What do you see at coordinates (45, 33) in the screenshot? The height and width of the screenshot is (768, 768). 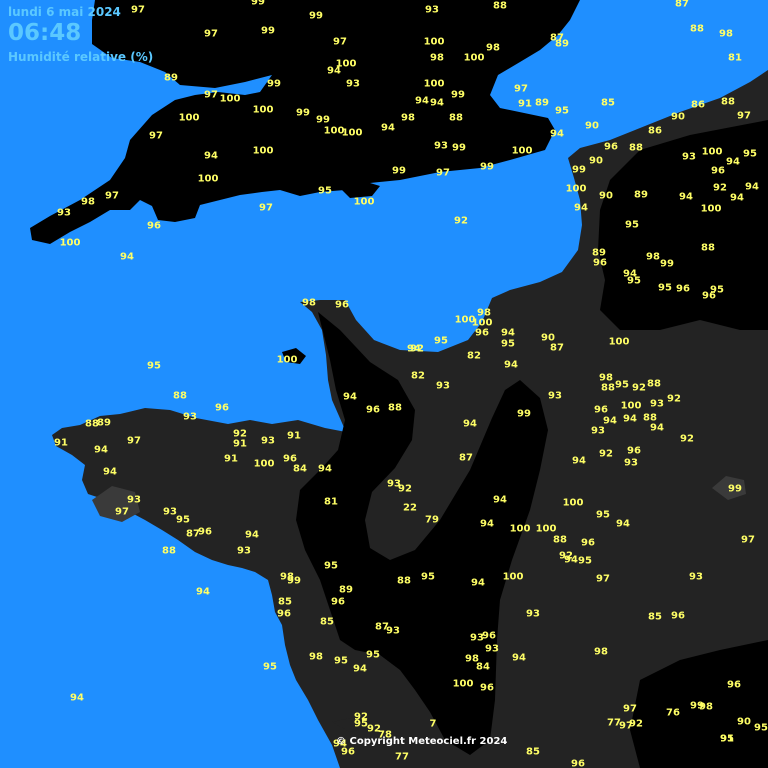 I see `map-time: 06:48` at bounding box center [45, 33].